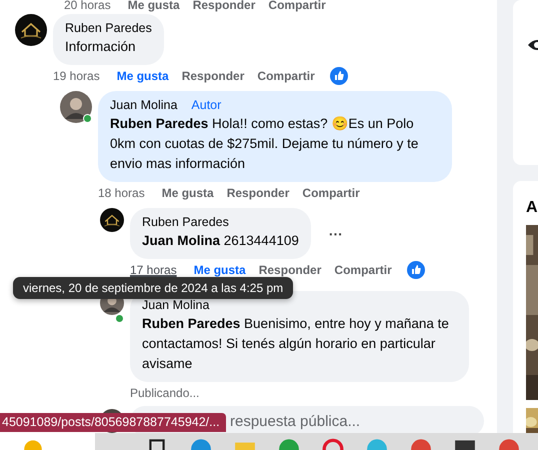 This screenshot has height=450, width=538. What do you see at coordinates (87, 6) in the screenshot?
I see `comment-time: 20 horas` at bounding box center [87, 6].